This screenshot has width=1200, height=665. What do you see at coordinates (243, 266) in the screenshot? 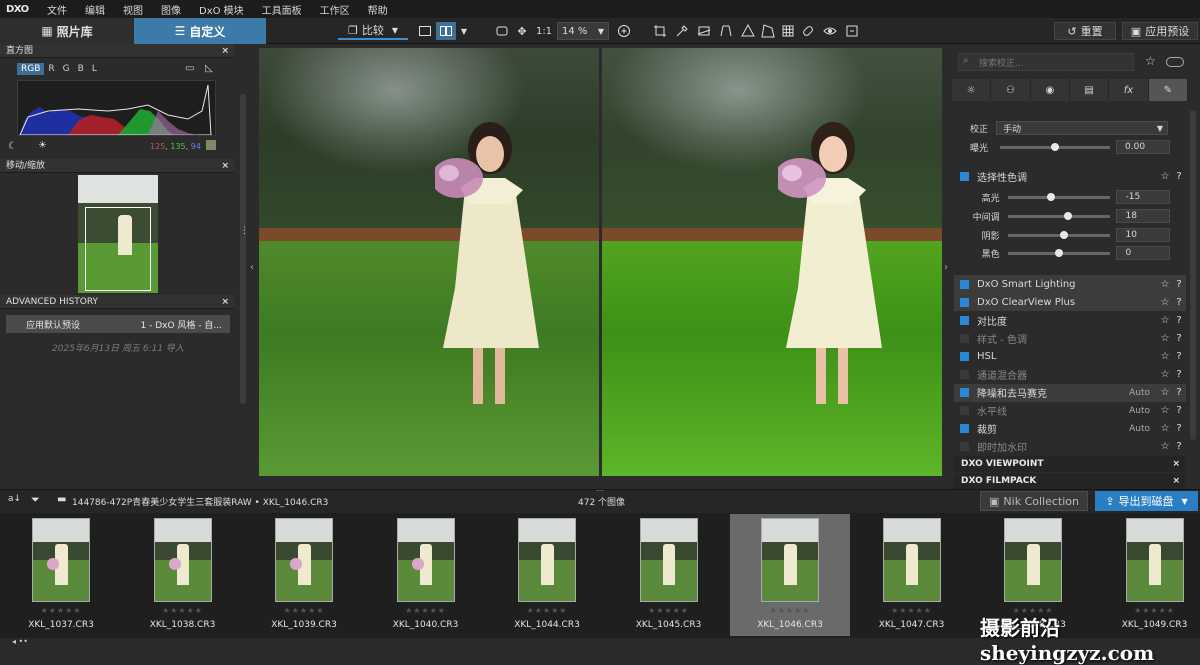
I see `left-panel-scrollbar` at bounding box center [243, 266].